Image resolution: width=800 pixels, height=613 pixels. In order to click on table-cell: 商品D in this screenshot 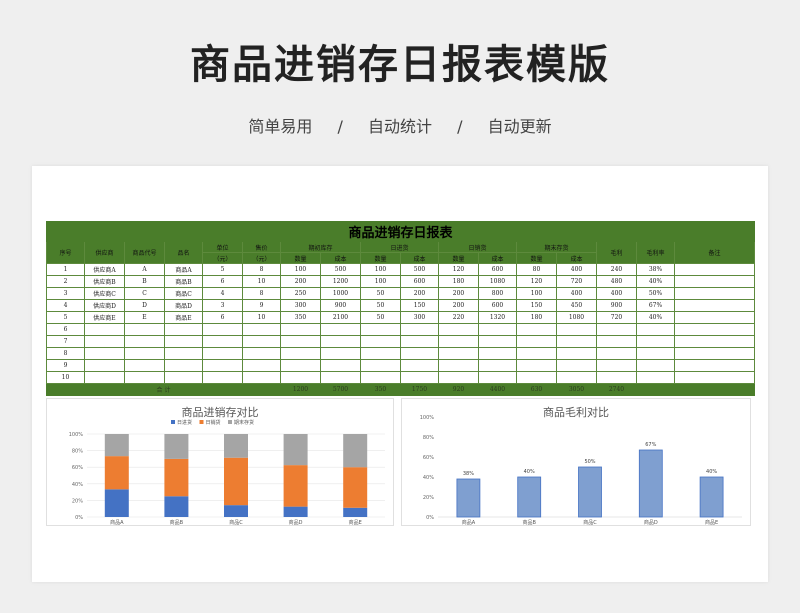, I will do `click(183, 305)`.